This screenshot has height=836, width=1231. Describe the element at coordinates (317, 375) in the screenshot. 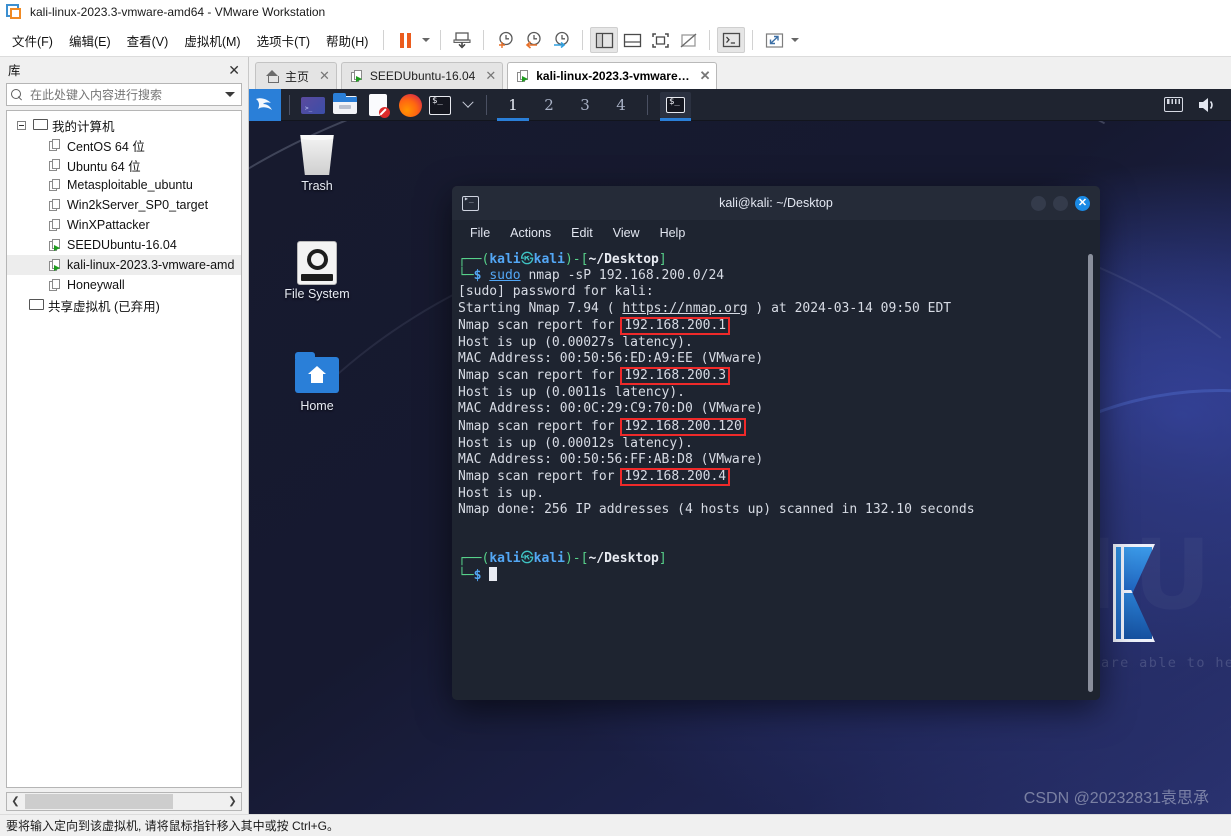

I see `home-folder-icon` at that location.